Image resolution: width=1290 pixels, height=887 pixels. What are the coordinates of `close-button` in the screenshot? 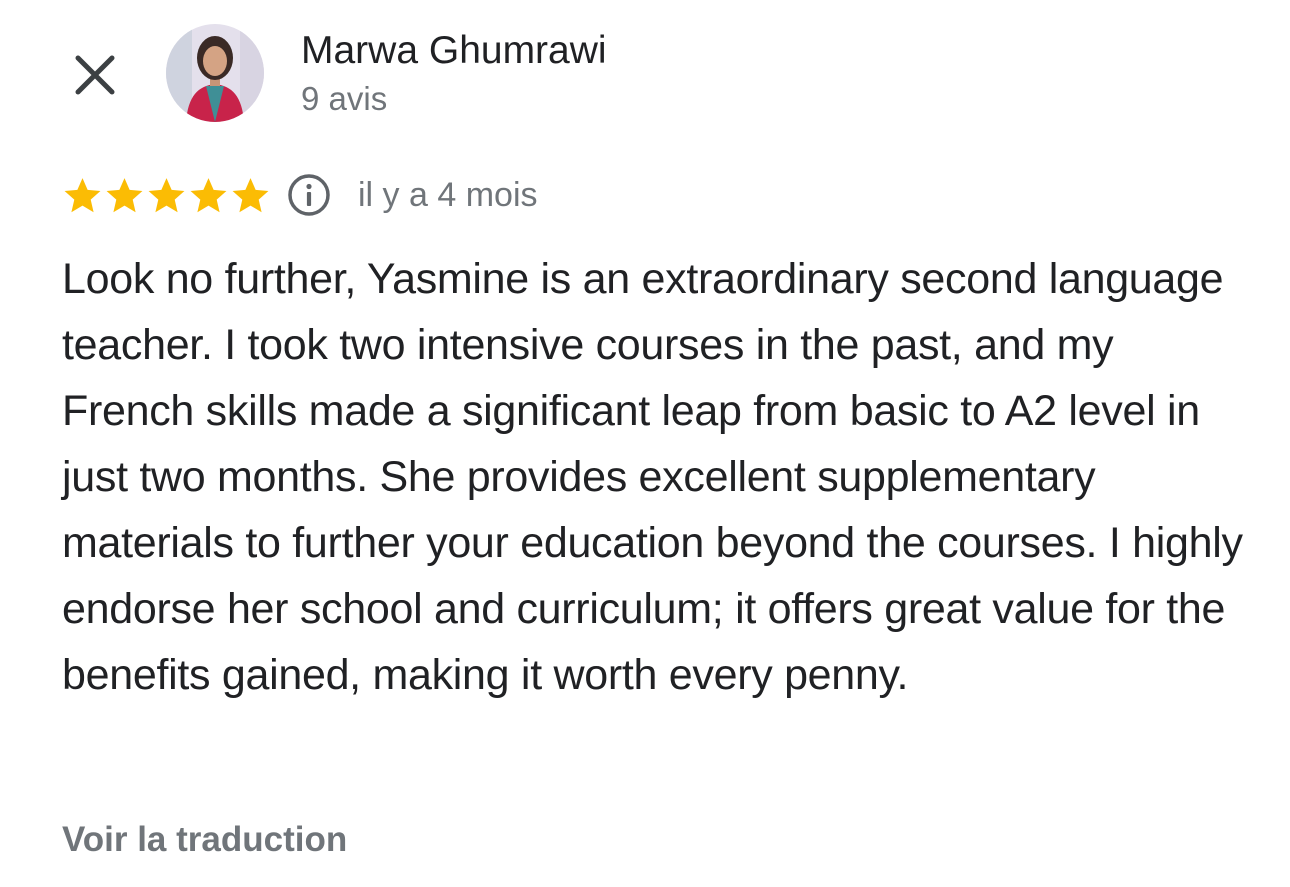 It's located at (95, 75).